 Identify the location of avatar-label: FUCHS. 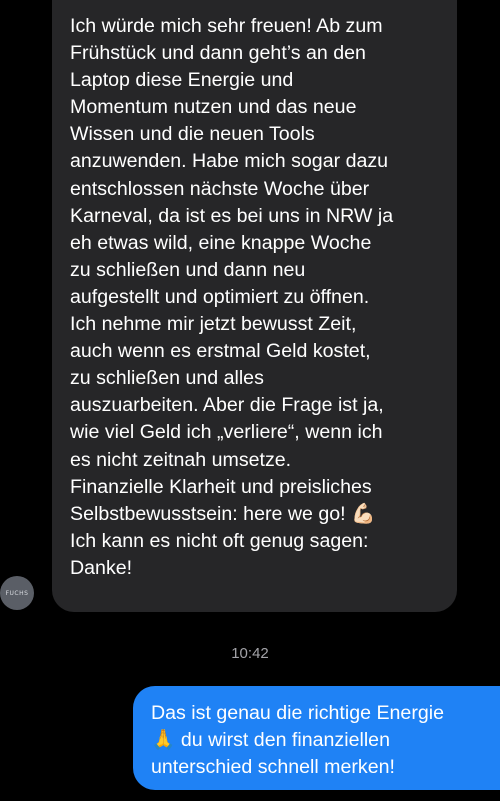
(17, 593).